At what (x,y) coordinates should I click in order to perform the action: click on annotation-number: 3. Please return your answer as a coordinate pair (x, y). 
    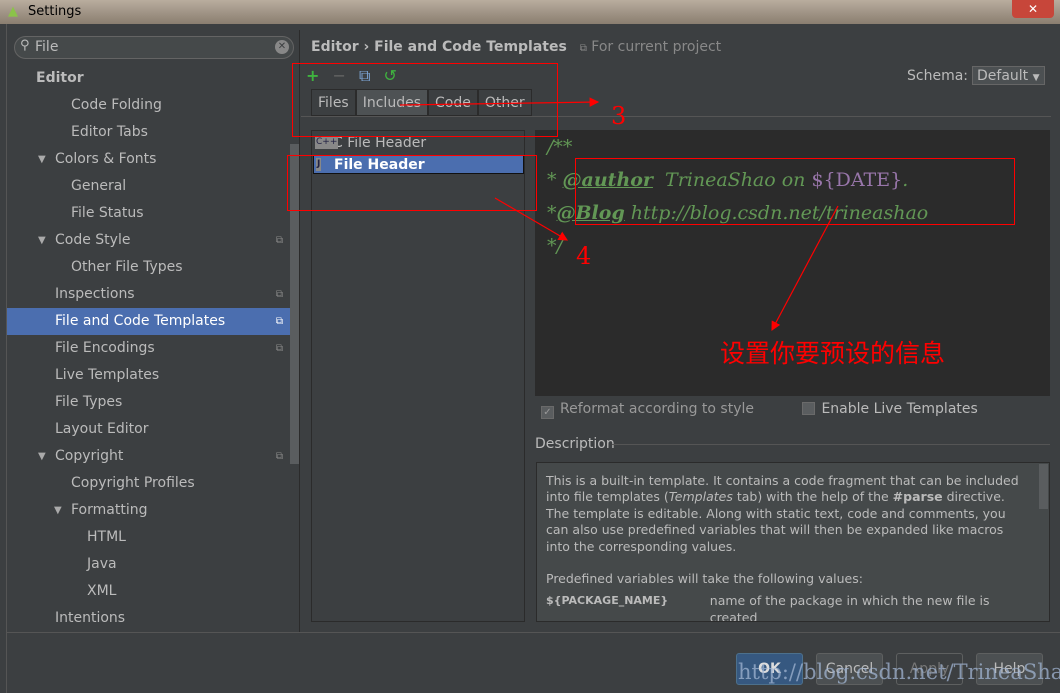
    Looking at the image, I should click on (619, 116).